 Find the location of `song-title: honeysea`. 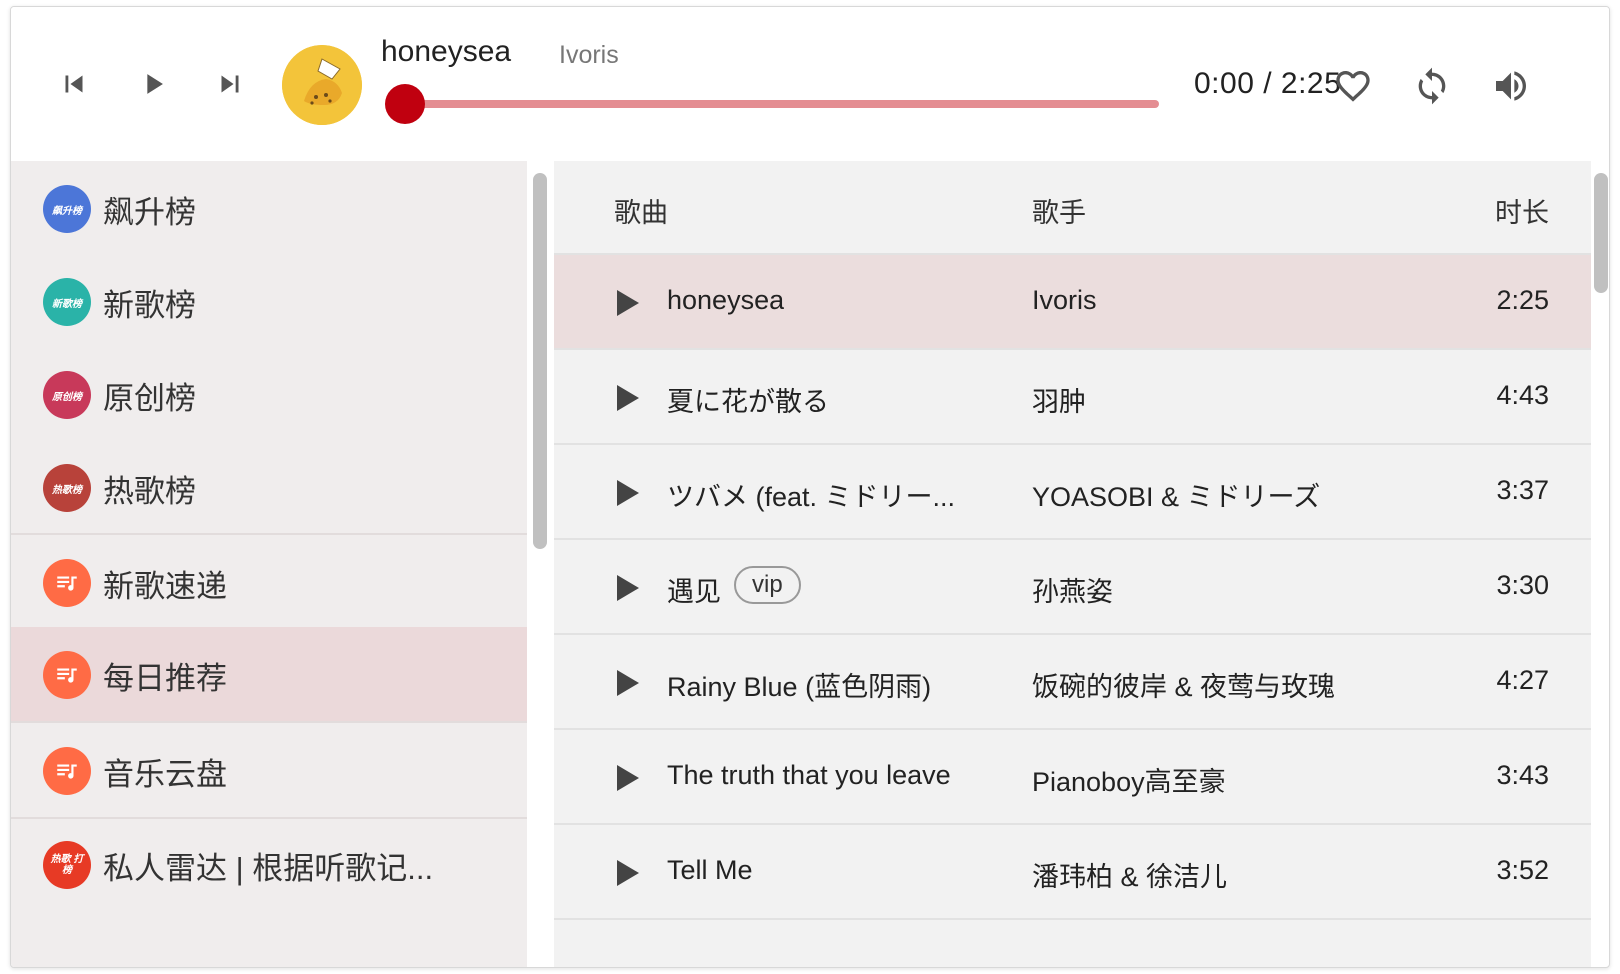

song-title: honeysea is located at coordinates (726, 300).